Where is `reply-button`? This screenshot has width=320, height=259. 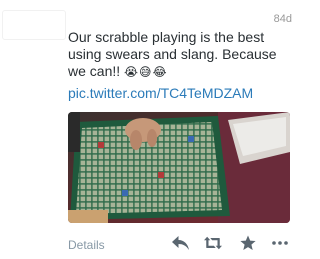
reply-button is located at coordinates (180, 243).